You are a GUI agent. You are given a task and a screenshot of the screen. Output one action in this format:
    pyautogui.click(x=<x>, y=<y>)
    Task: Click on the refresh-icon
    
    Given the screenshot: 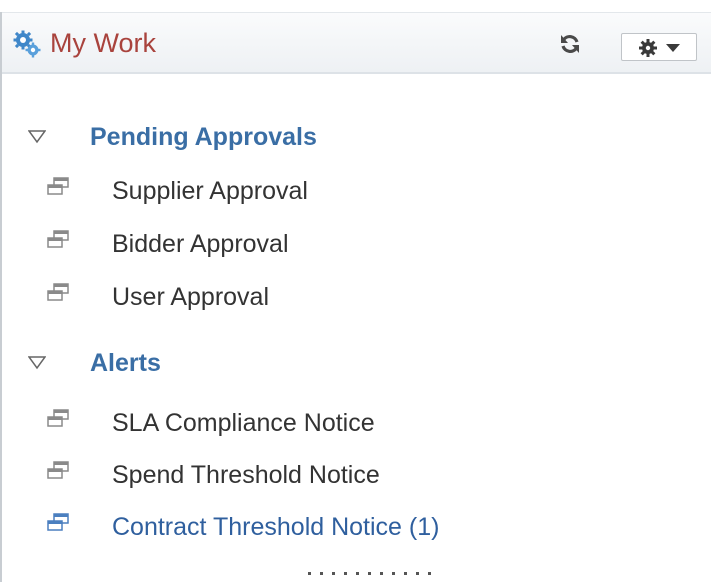 What is the action you would take?
    pyautogui.click(x=570, y=44)
    